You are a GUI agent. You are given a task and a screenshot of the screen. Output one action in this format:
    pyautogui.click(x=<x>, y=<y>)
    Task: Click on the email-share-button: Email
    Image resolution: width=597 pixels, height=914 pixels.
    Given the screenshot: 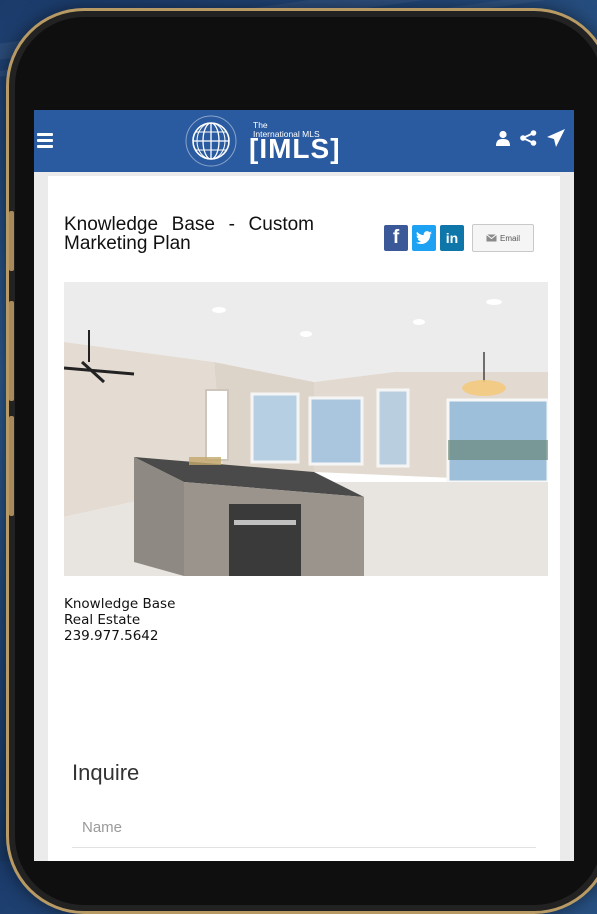 What is the action you would take?
    pyautogui.click(x=503, y=238)
    